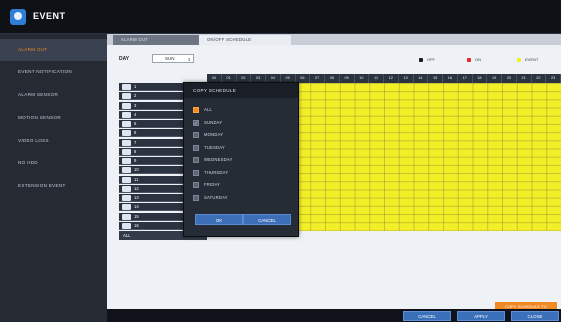 The image size is (561, 322). Describe the element at coordinates (519, 60) in the screenshot. I see `legend-event-swatch` at that location.